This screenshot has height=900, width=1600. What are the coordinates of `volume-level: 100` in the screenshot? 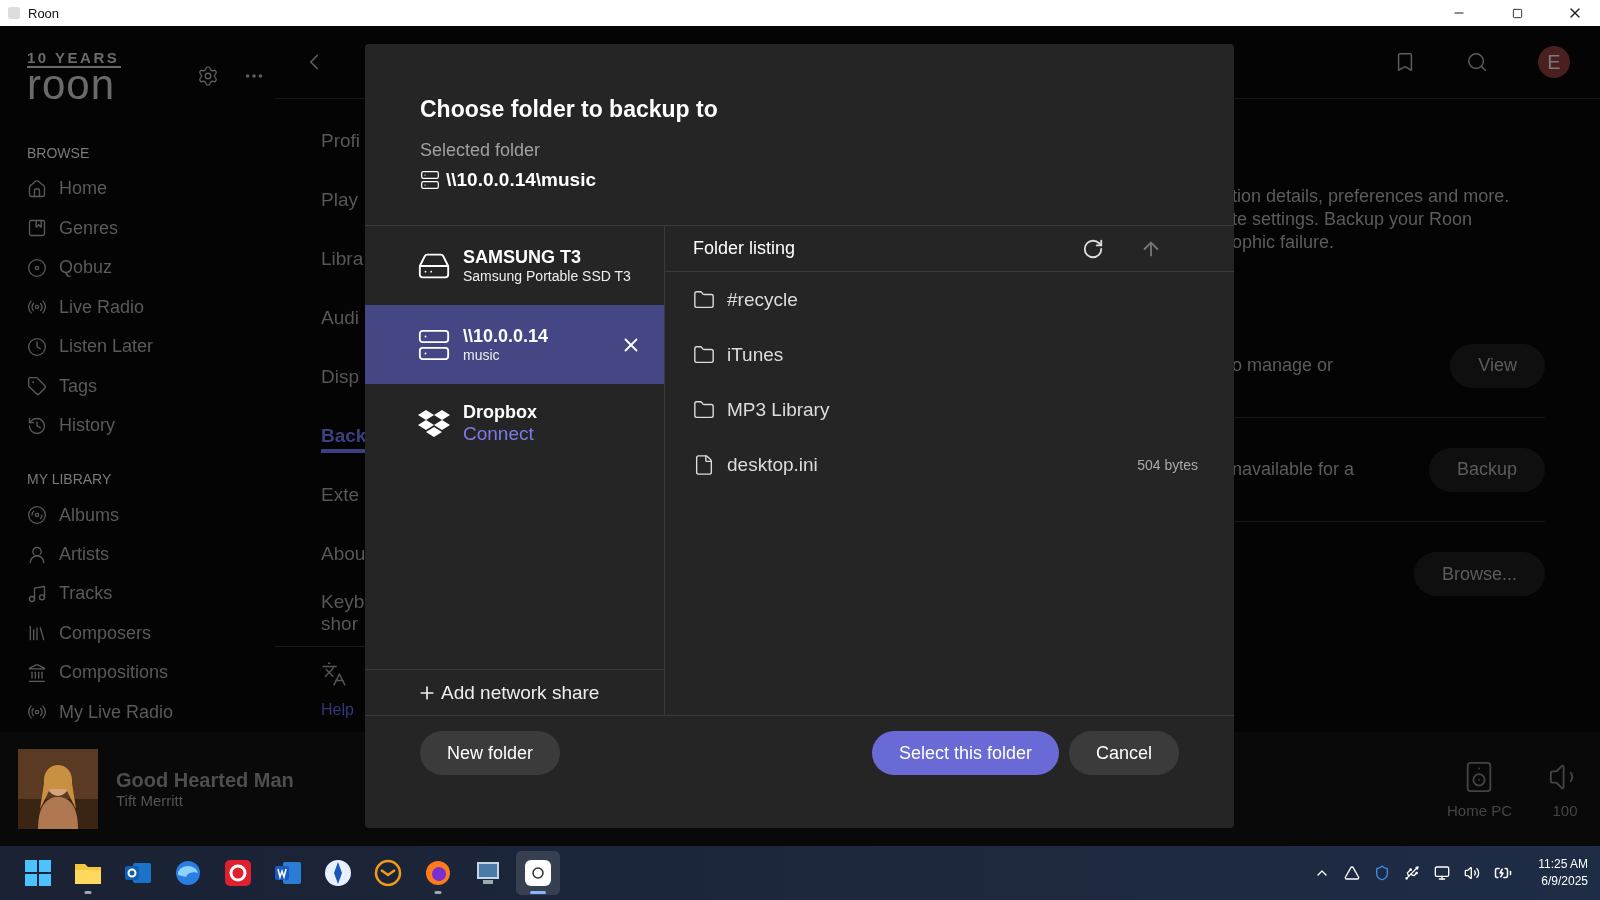 It's located at (1565, 810).